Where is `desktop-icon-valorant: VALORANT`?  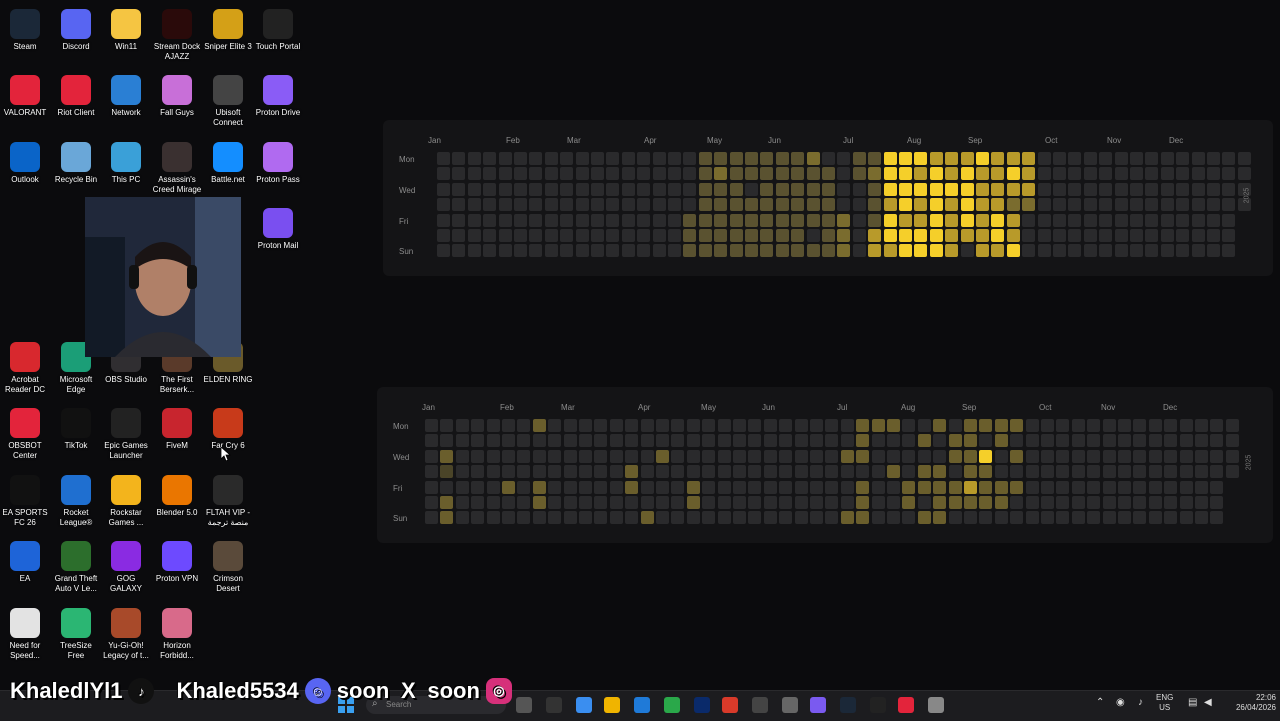 desktop-icon-valorant: VALORANT is located at coordinates (25, 96).